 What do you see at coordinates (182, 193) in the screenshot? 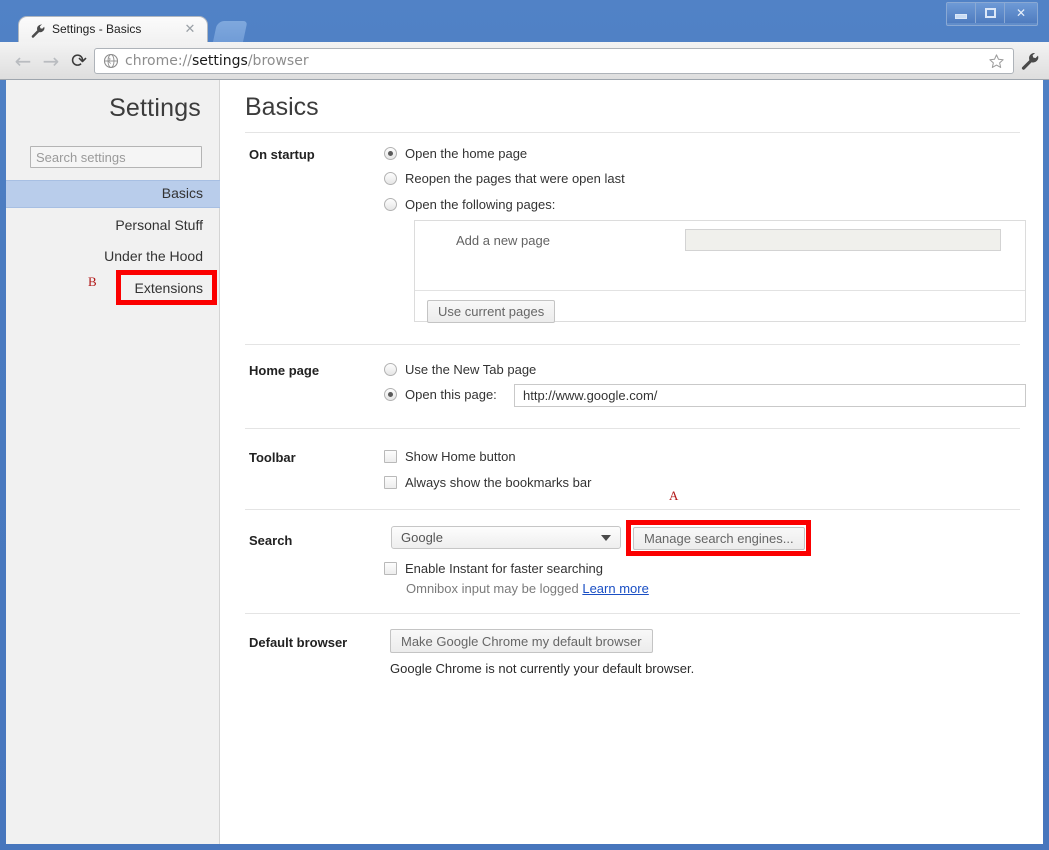
I see `sidebar-item-basics: Basics` at bounding box center [182, 193].